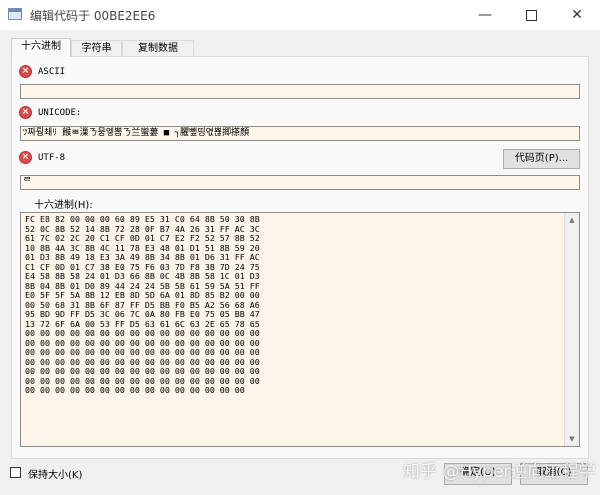 The height and width of the screenshot is (495, 600). What do you see at coordinates (485, 15) in the screenshot?
I see `minimize-button: —` at bounding box center [485, 15].